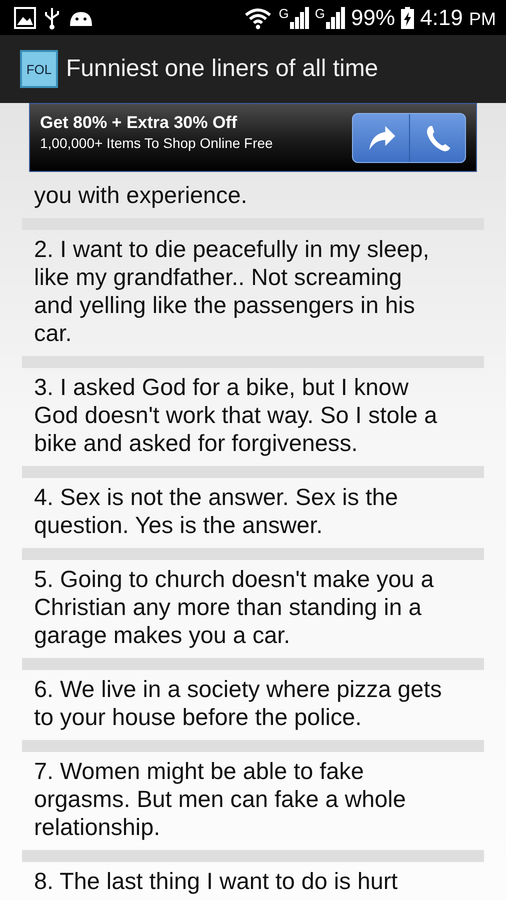 The image size is (506, 900). What do you see at coordinates (409, 137) in the screenshot?
I see `ad-action-buttons` at bounding box center [409, 137].